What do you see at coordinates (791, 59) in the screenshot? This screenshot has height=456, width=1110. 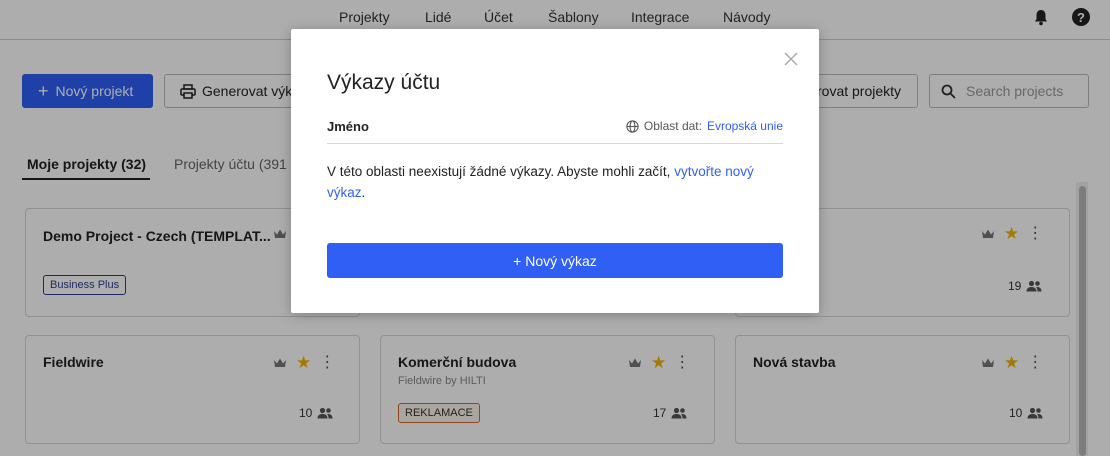 I see `close-icon` at bounding box center [791, 59].